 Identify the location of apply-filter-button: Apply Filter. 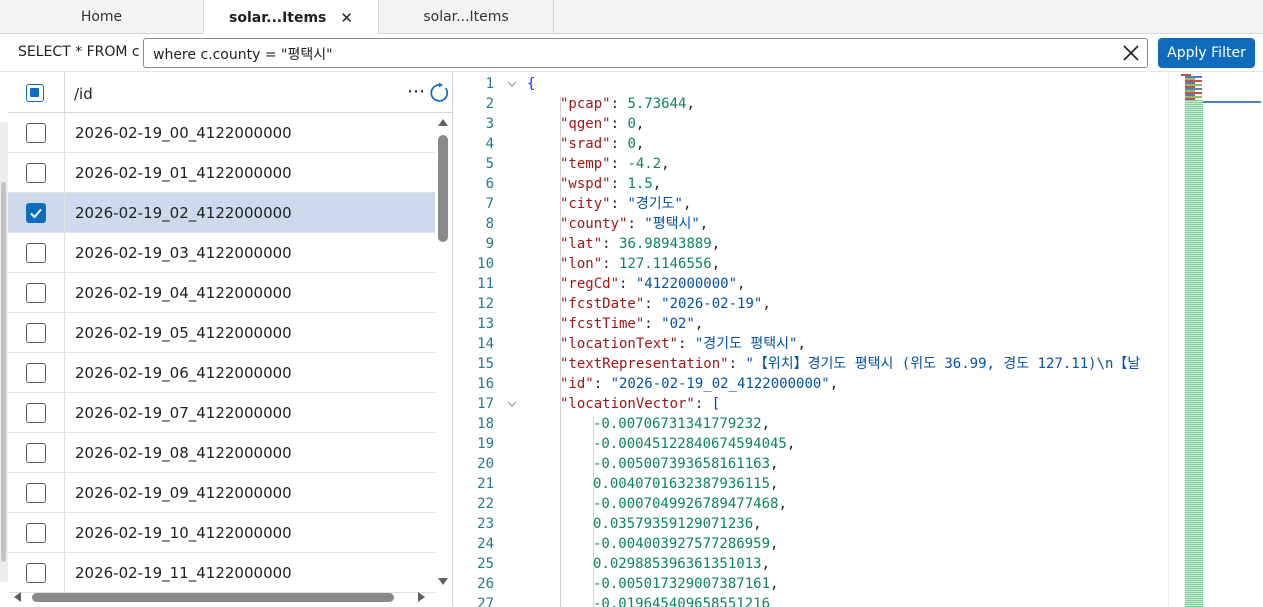
(1206, 53).